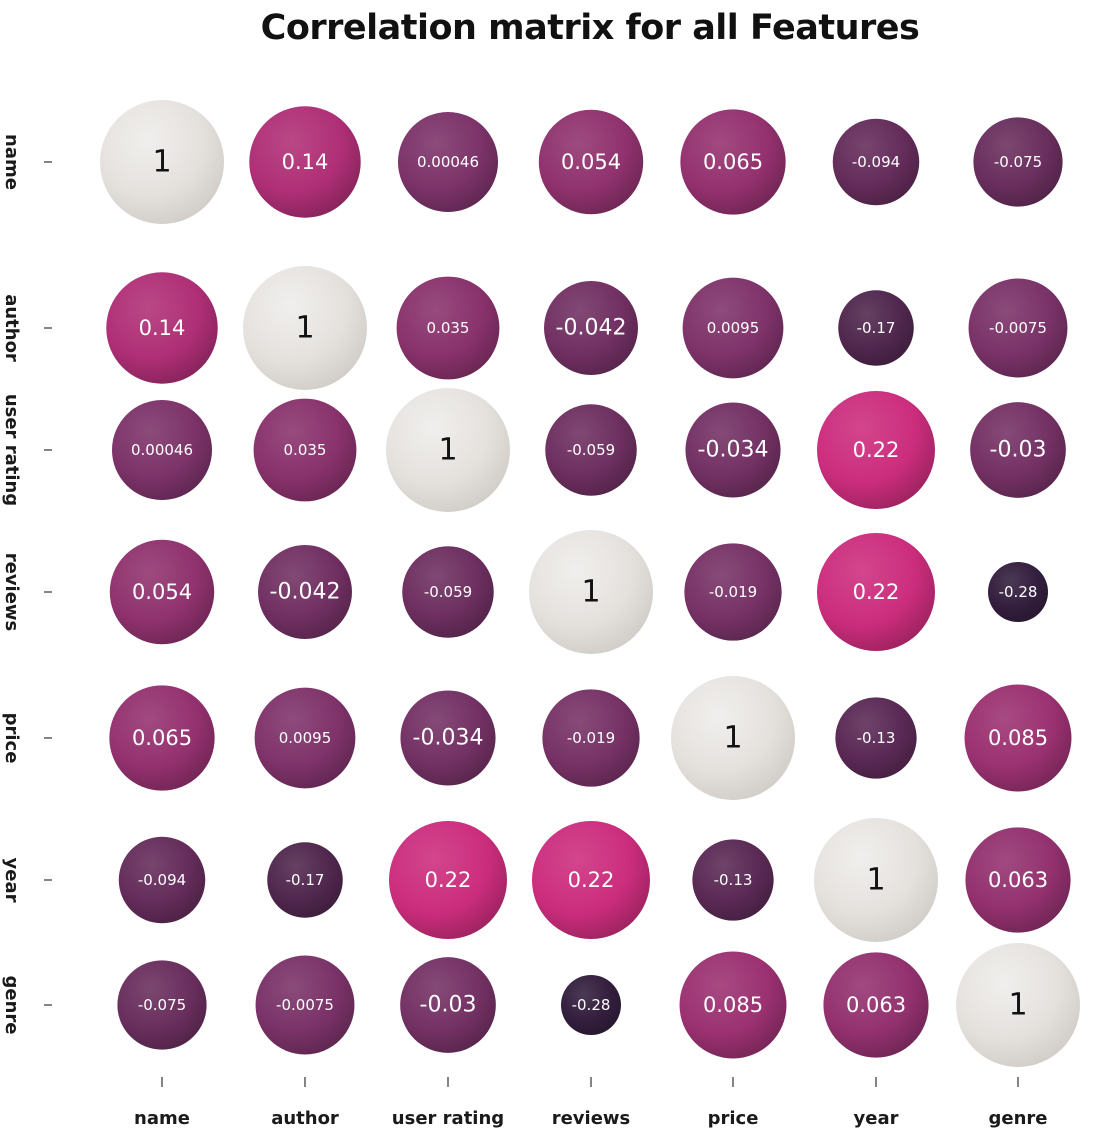  Describe the element at coordinates (305, 1118) in the screenshot. I see `x-tick-label: author` at that location.